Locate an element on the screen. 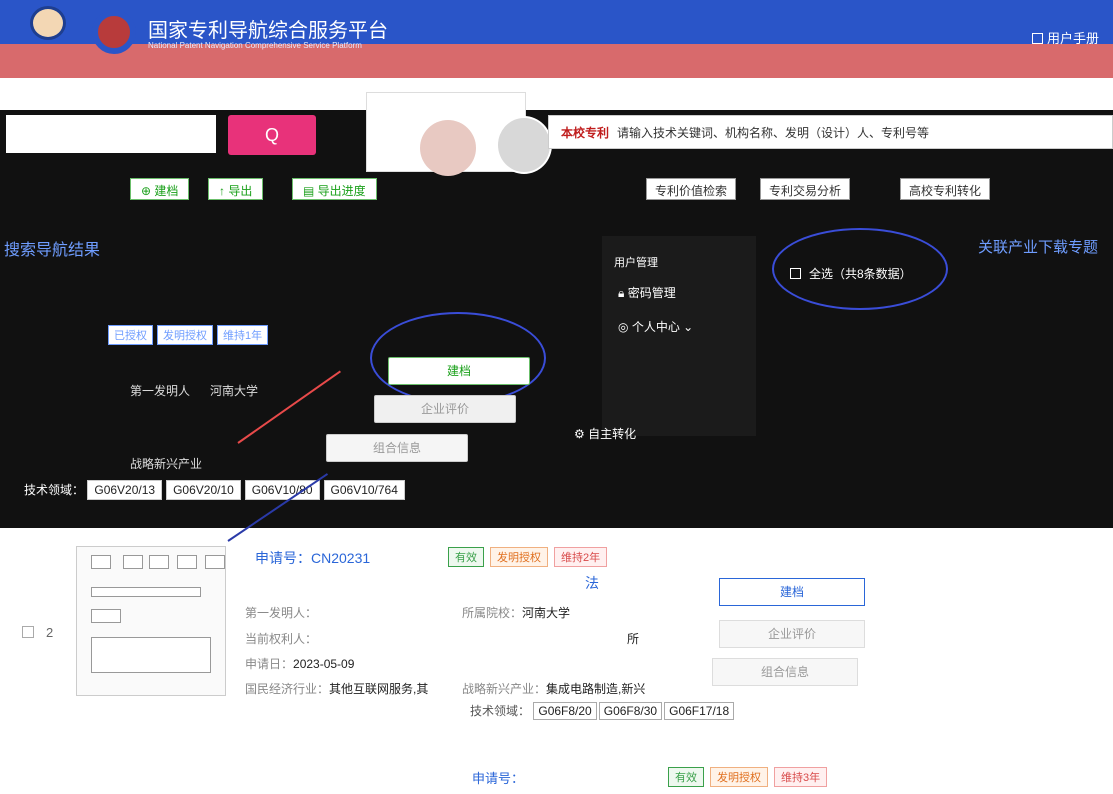 This screenshot has width=1113, height=794. record1-school: 河南大学 is located at coordinates (234, 391).